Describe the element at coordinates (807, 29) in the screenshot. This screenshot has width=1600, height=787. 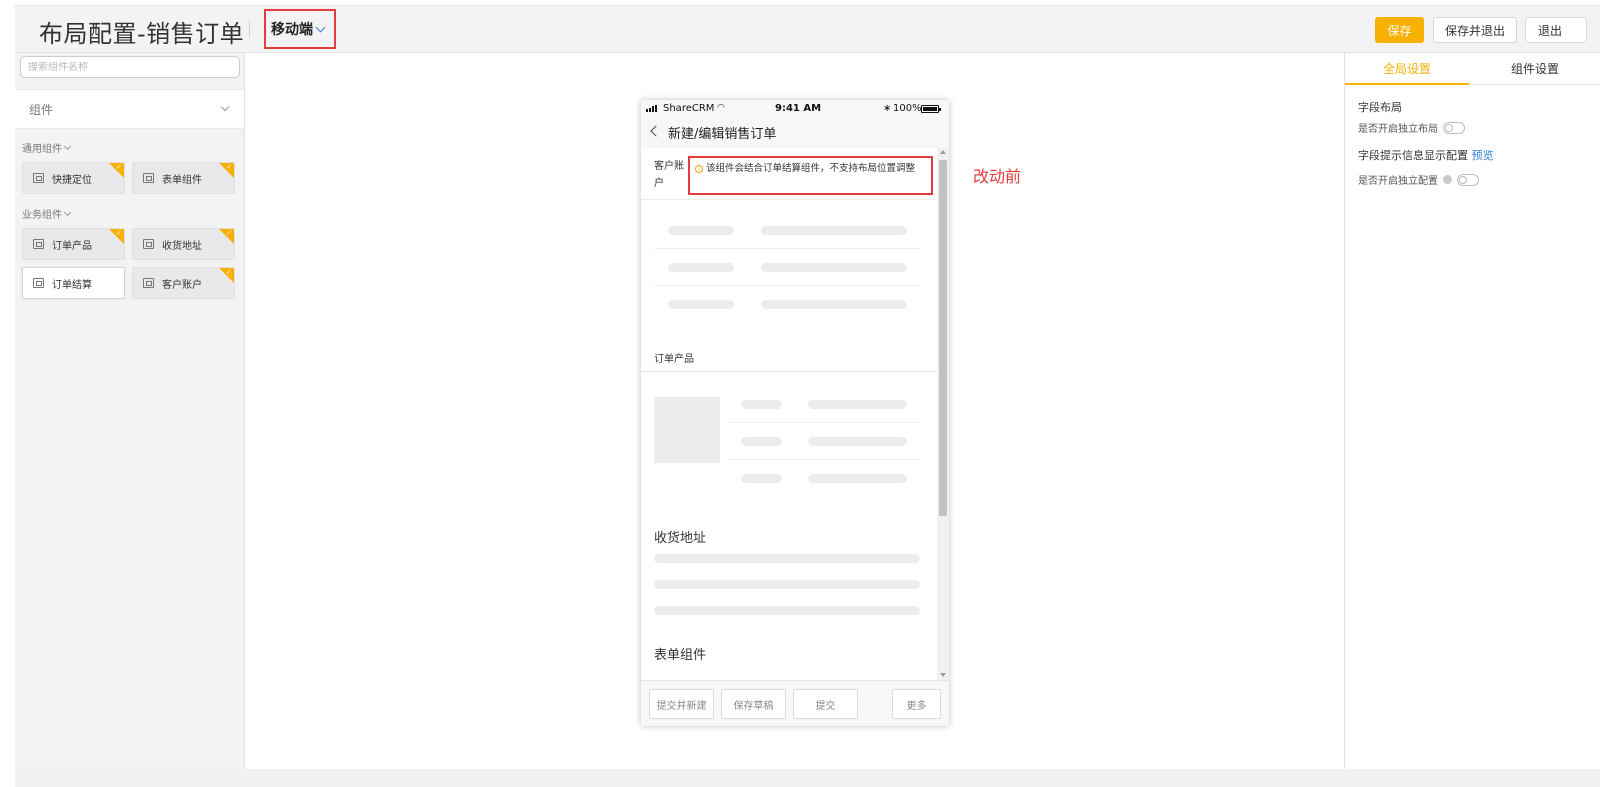
I see `page-header: 布局配置-销售订单 移动端 保存 保存并退出 退出` at that location.